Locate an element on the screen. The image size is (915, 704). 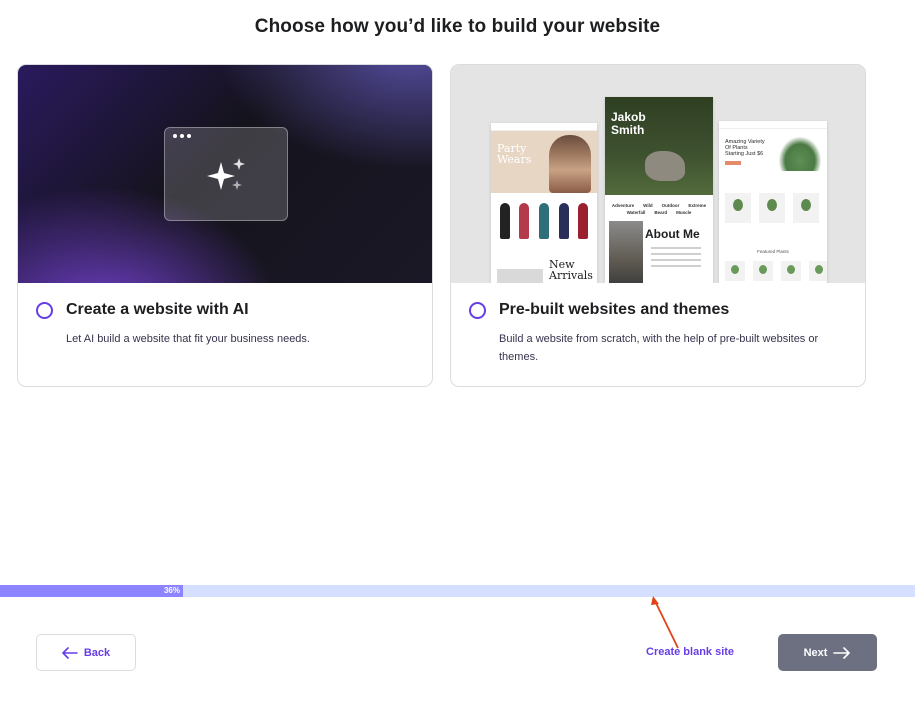
next-button: Next is located at coordinates (827, 652).